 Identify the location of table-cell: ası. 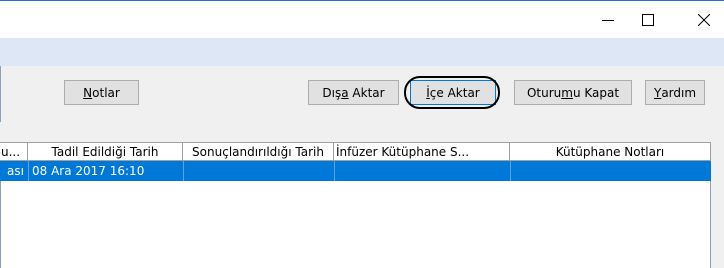
(17, 171).